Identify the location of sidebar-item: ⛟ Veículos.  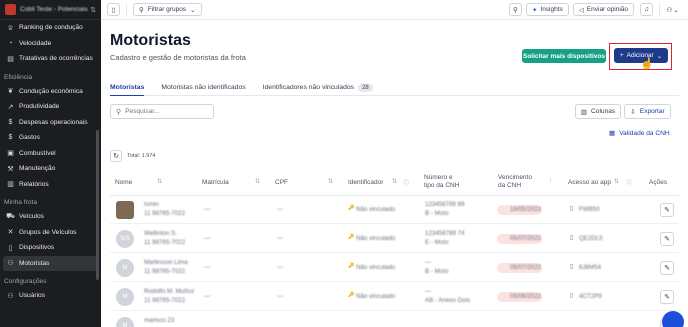
(50, 217).